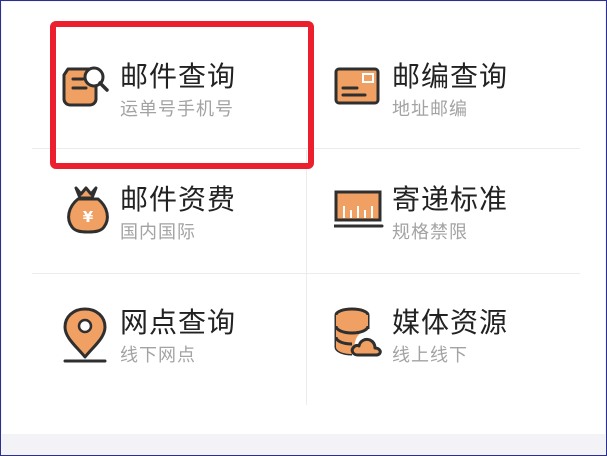 The width and height of the screenshot is (607, 456). I want to click on highlight-box, so click(182, 95).